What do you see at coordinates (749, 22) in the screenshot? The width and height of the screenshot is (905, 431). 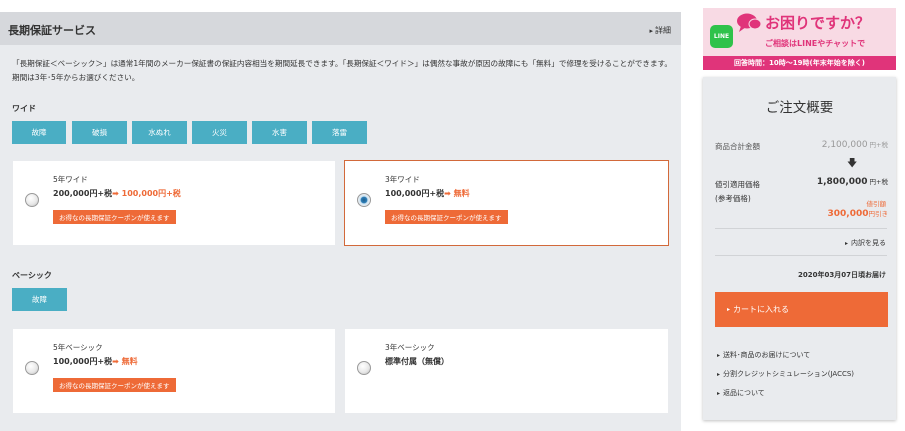 I see `chat-bubble-icon` at bounding box center [749, 22].